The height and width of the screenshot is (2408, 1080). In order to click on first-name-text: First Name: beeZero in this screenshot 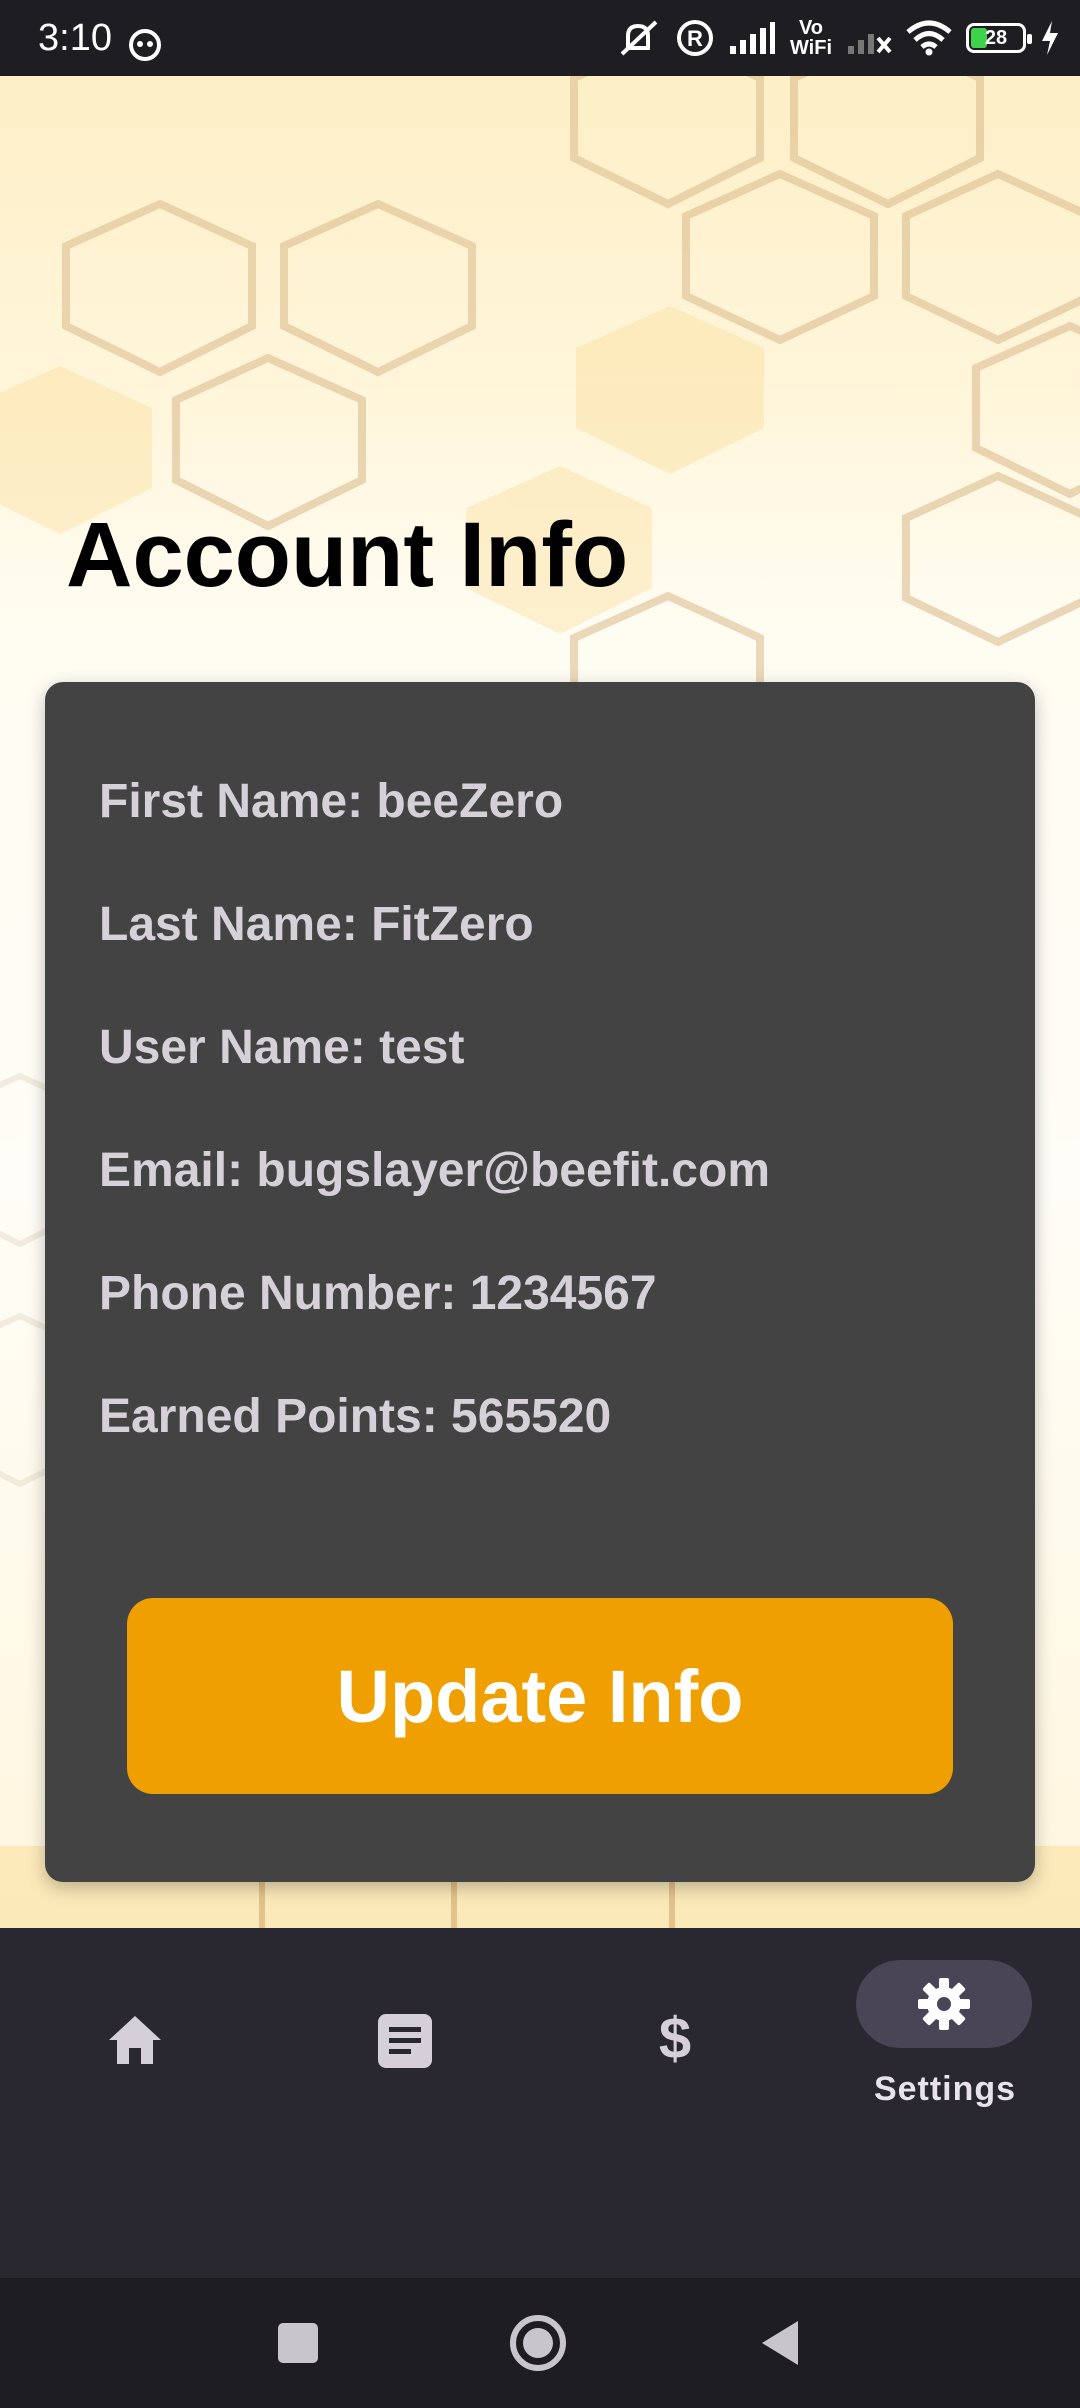, I will do `click(331, 801)`.